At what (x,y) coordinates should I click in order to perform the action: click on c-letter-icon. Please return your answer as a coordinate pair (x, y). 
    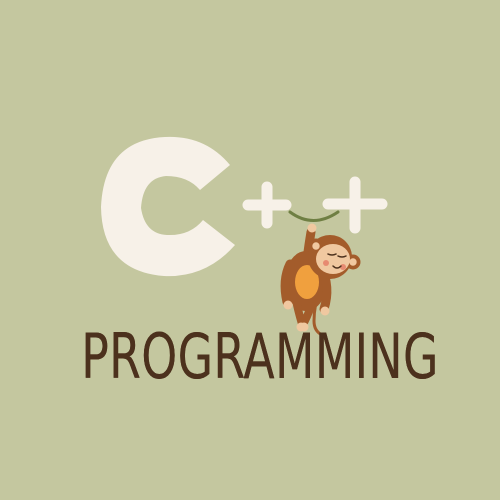
    Looking at the image, I should click on (168, 206).